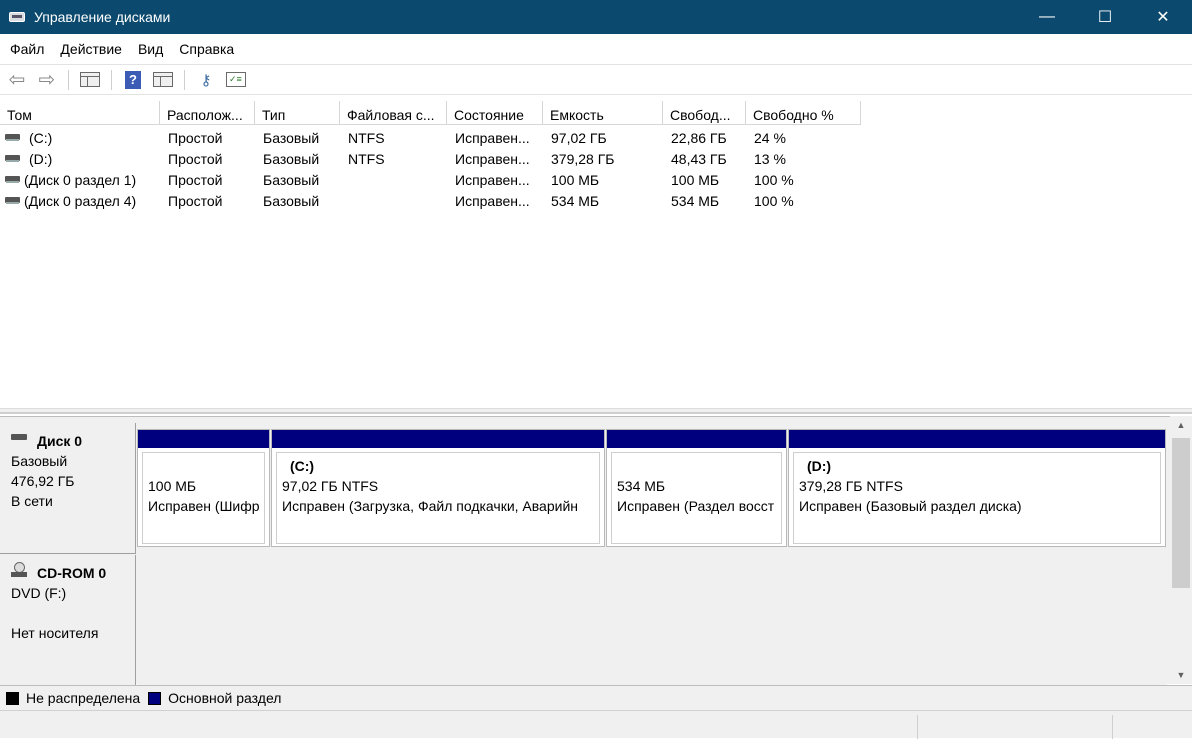 This screenshot has height=739, width=1192. What do you see at coordinates (225, 698) in the screenshot?
I see `legend-primary-partition: Основной раздел` at bounding box center [225, 698].